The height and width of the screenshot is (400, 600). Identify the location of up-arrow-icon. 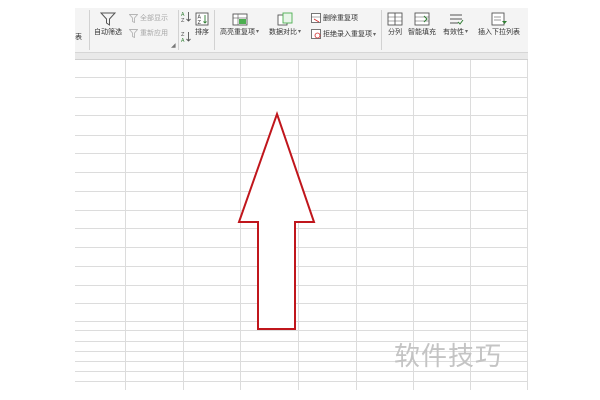
(276, 220).